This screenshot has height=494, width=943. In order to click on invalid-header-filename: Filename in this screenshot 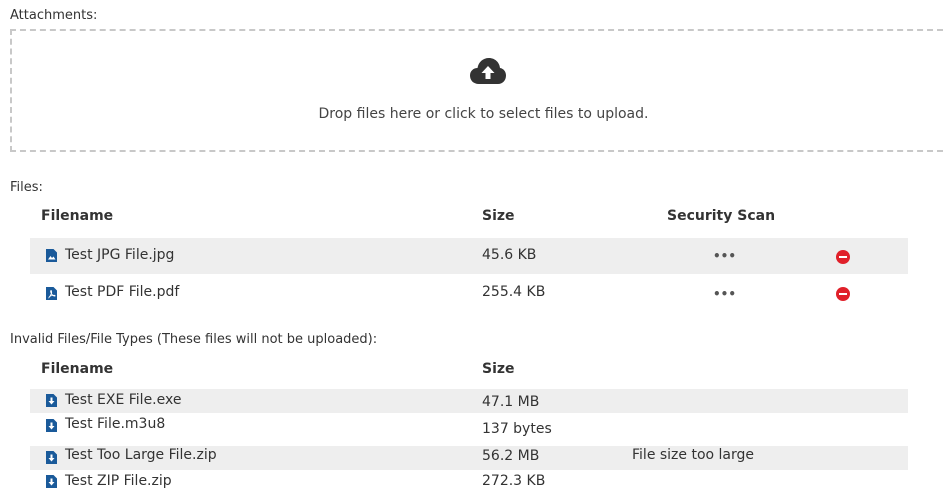, I will do `click(77, 369)`.